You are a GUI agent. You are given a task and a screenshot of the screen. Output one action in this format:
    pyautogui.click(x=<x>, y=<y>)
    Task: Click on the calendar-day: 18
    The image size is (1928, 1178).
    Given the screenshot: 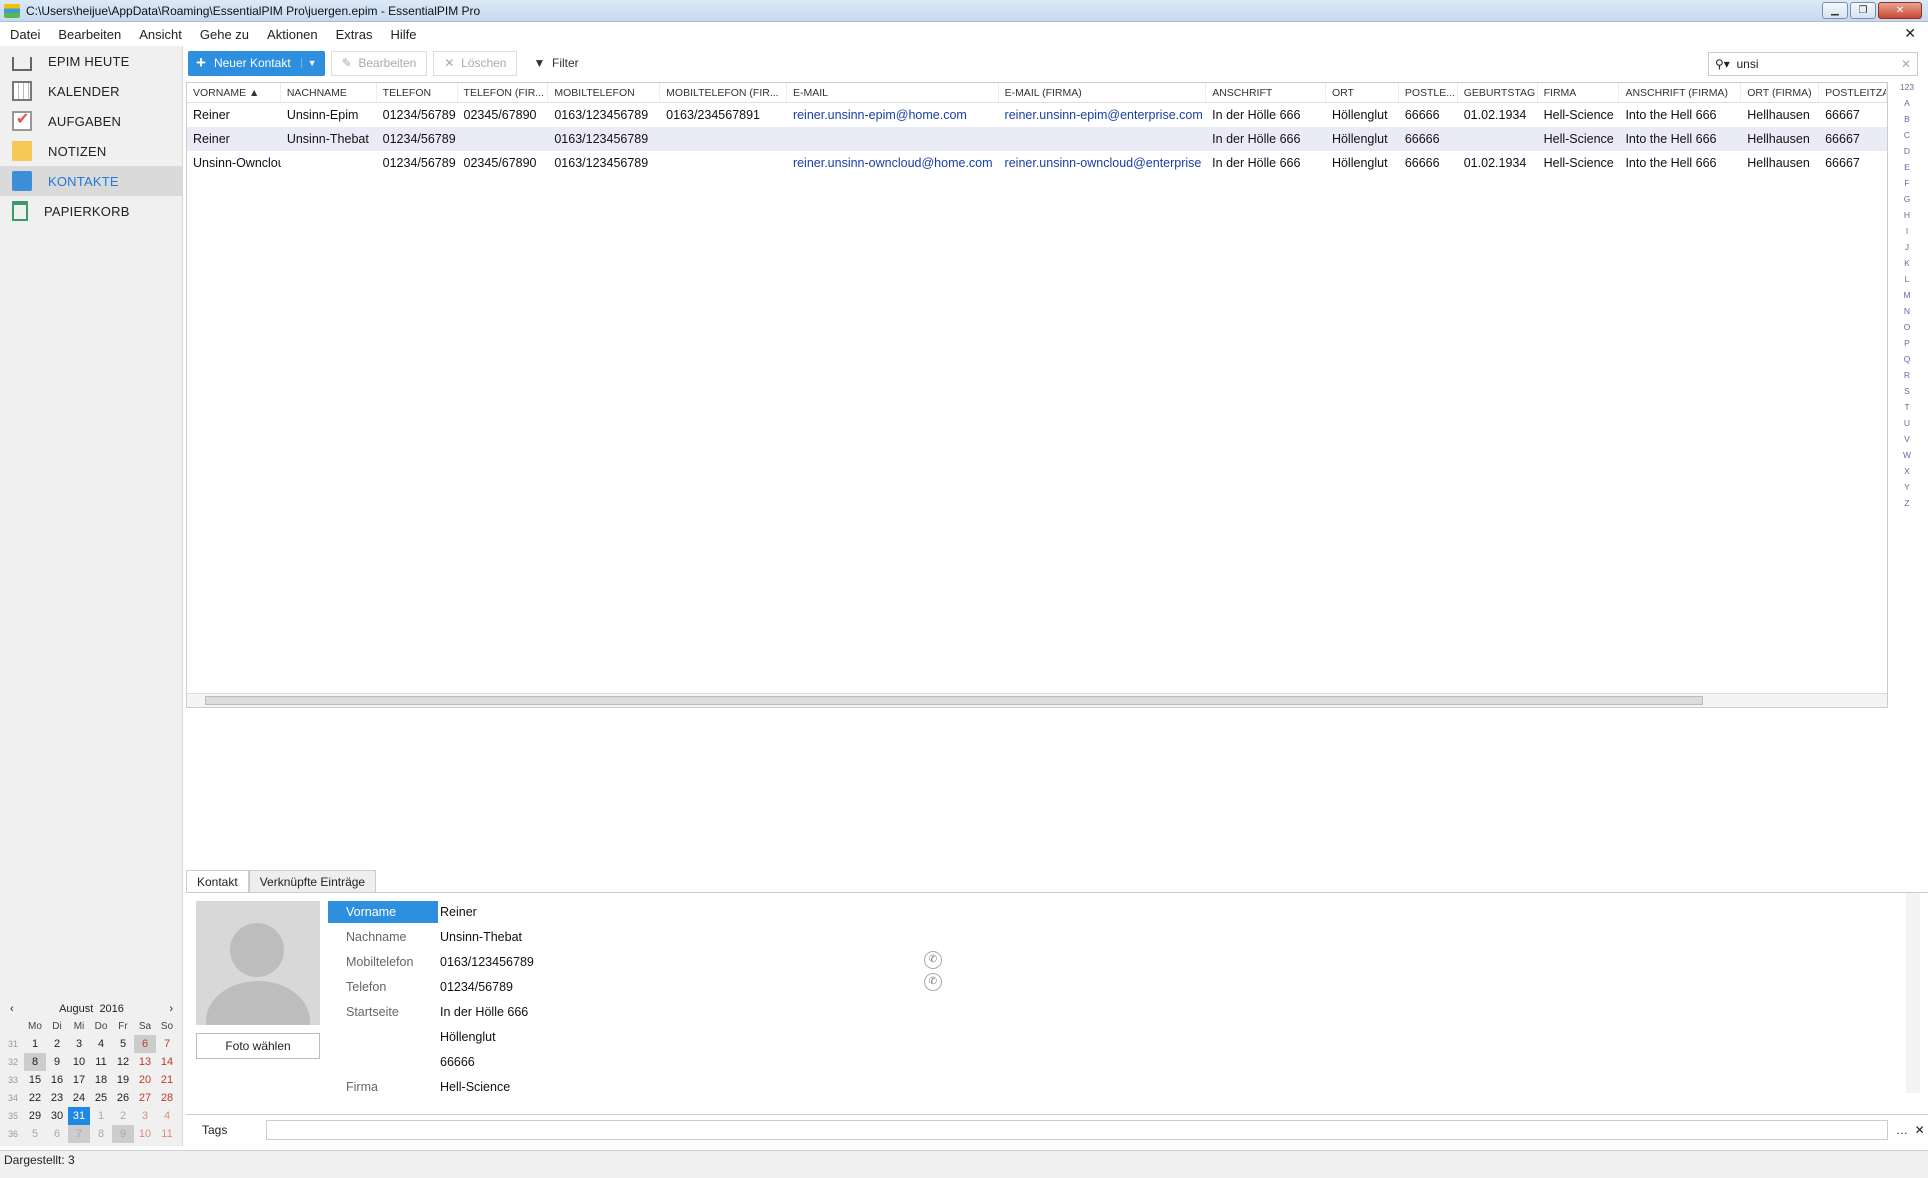 What is the action you would take?
    pyautogui.click(x=101, y=1080)
    